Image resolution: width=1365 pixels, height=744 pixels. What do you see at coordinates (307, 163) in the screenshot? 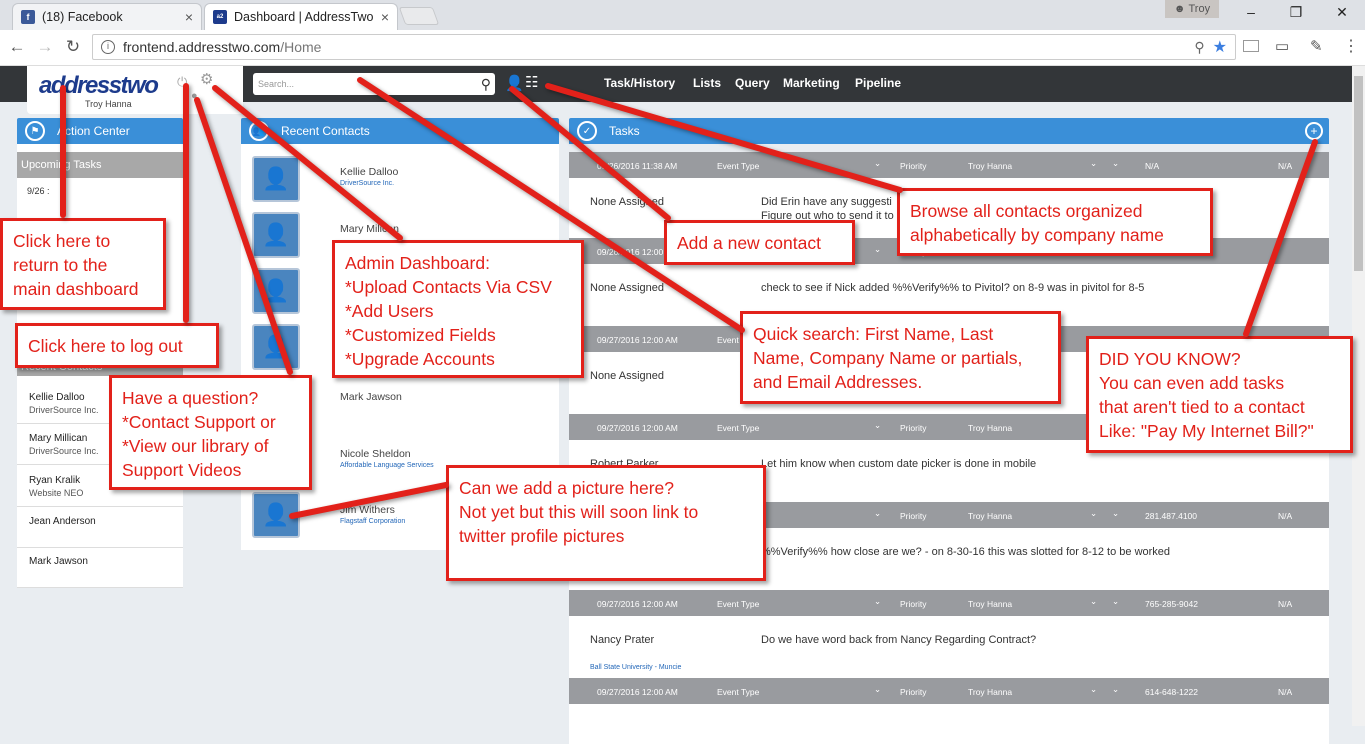
I see `arrow-admin` at bounding box center [307, 163].